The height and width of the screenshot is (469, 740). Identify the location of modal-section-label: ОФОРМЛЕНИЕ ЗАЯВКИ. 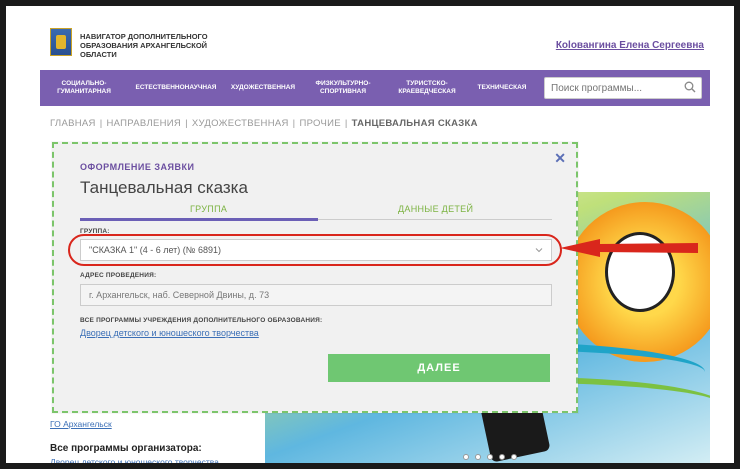
(137, 167).